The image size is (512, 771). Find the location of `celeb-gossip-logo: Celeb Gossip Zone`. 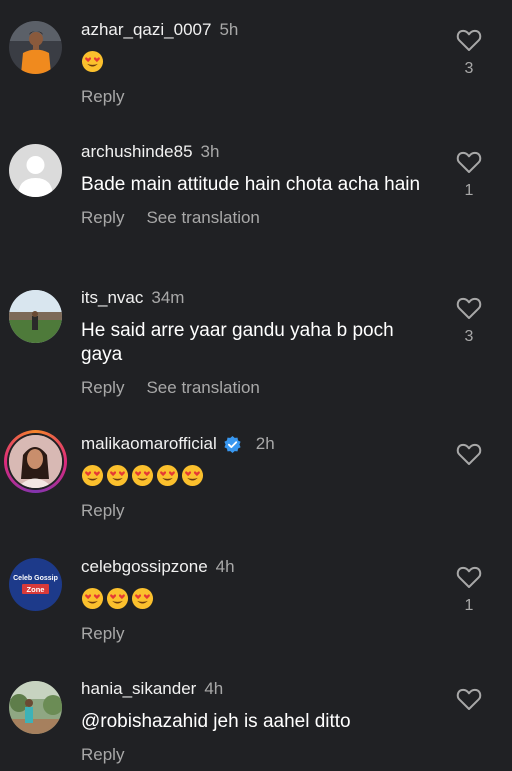

celeb-gossip-logo: Celeb Gossip Zone is located at coordinates (35, 584).